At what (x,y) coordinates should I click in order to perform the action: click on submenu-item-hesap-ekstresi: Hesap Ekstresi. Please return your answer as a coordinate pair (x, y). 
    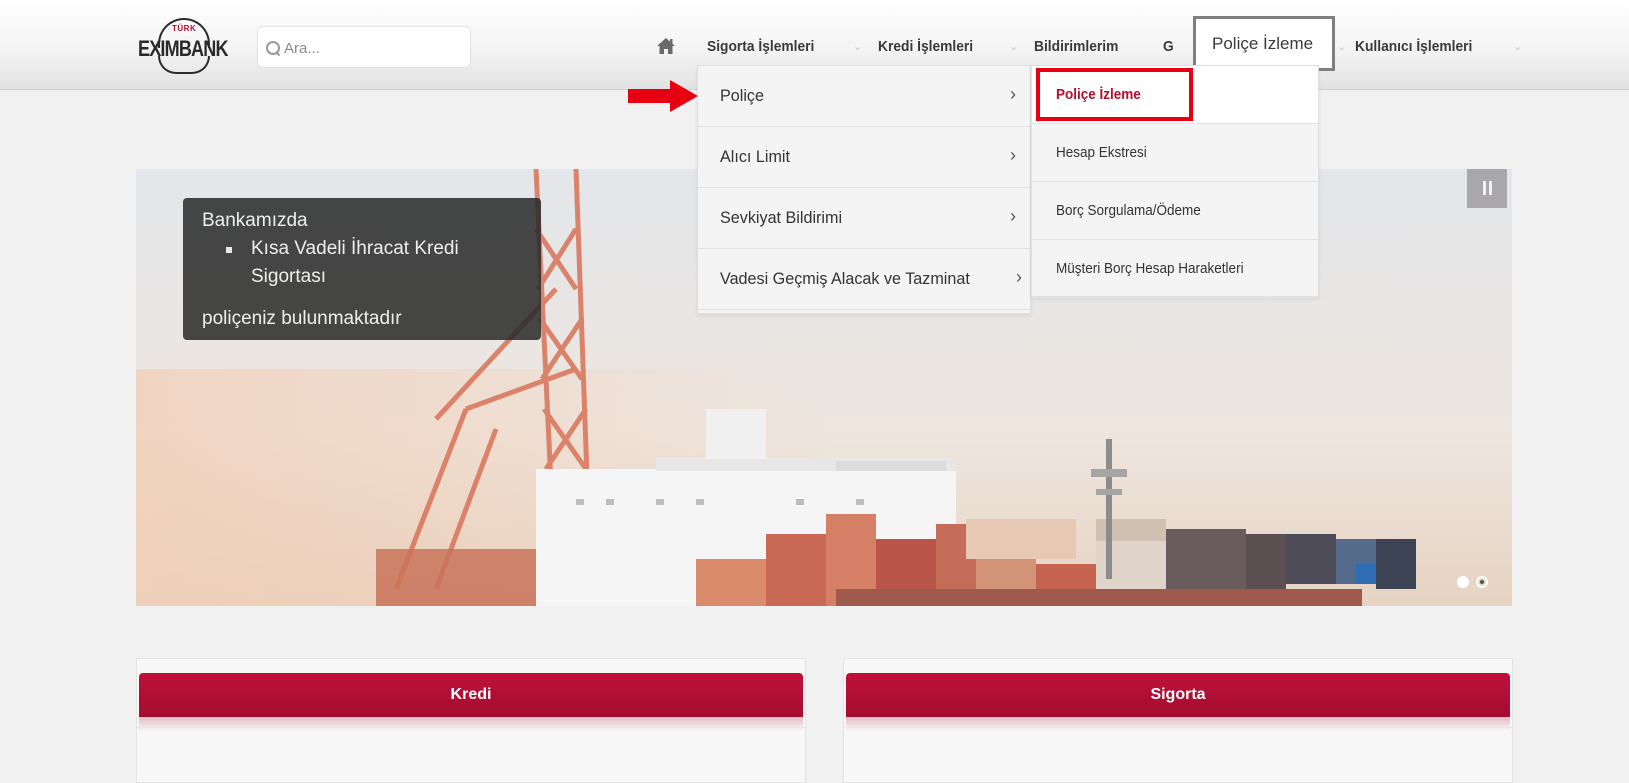
    Looking at the image, I should click on (1175, 153).